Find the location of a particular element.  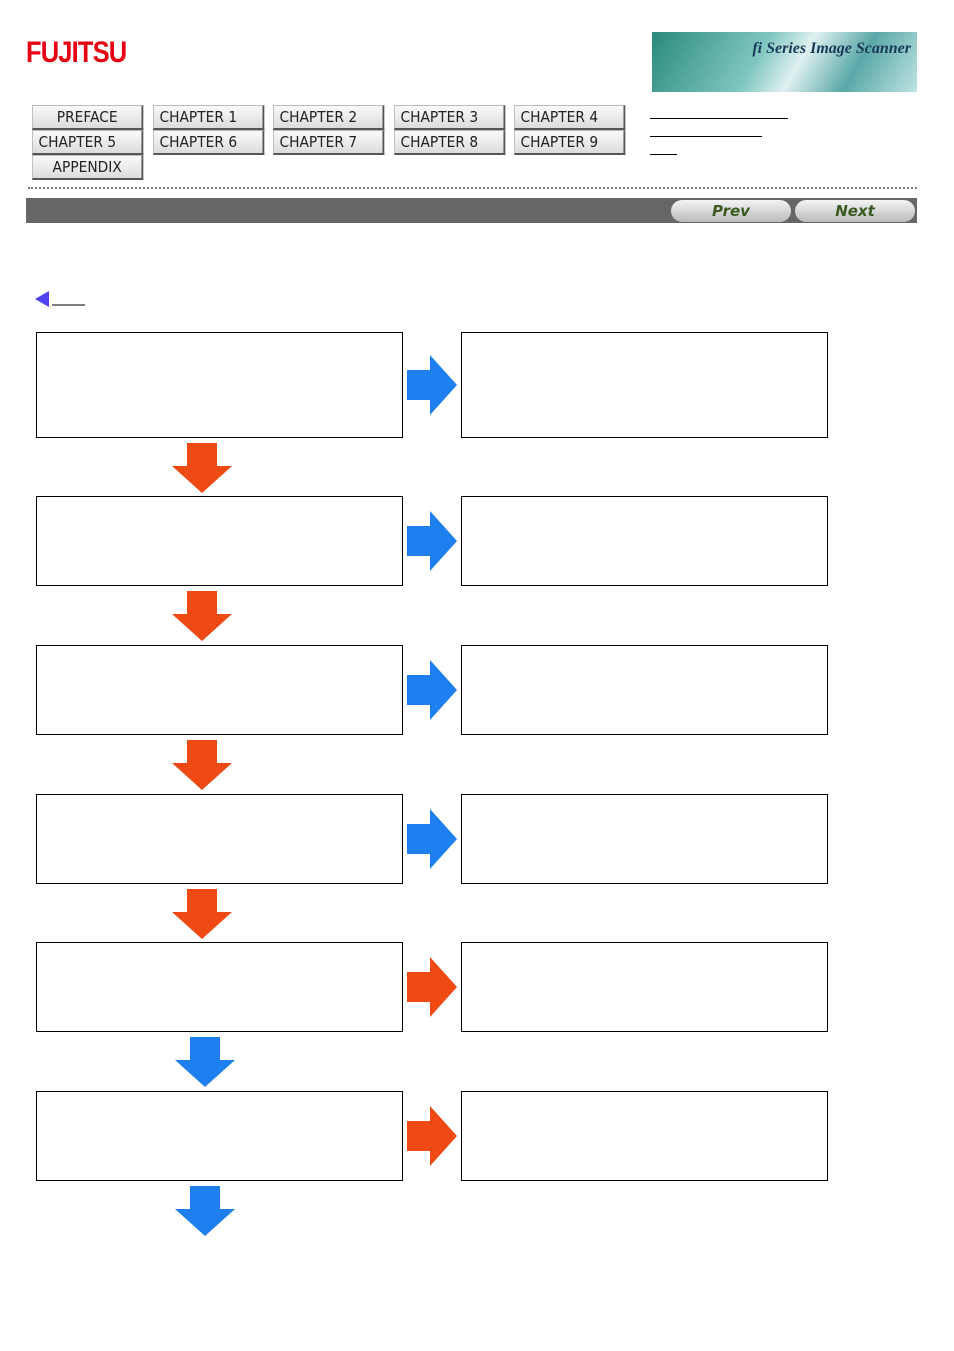

banner-text: fi Series Image Scanner is located at coordinates (831, 48).